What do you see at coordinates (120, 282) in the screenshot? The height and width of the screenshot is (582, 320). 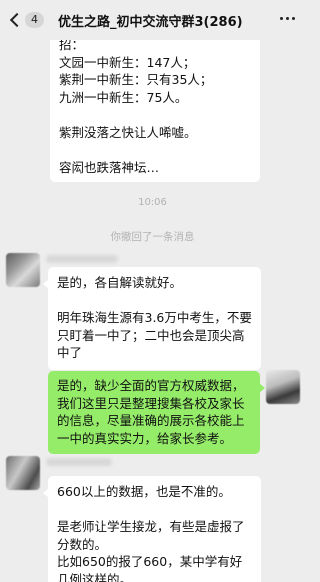 I see `message-text: 是的，各自解读就好。` at bounding box center [120, 282].